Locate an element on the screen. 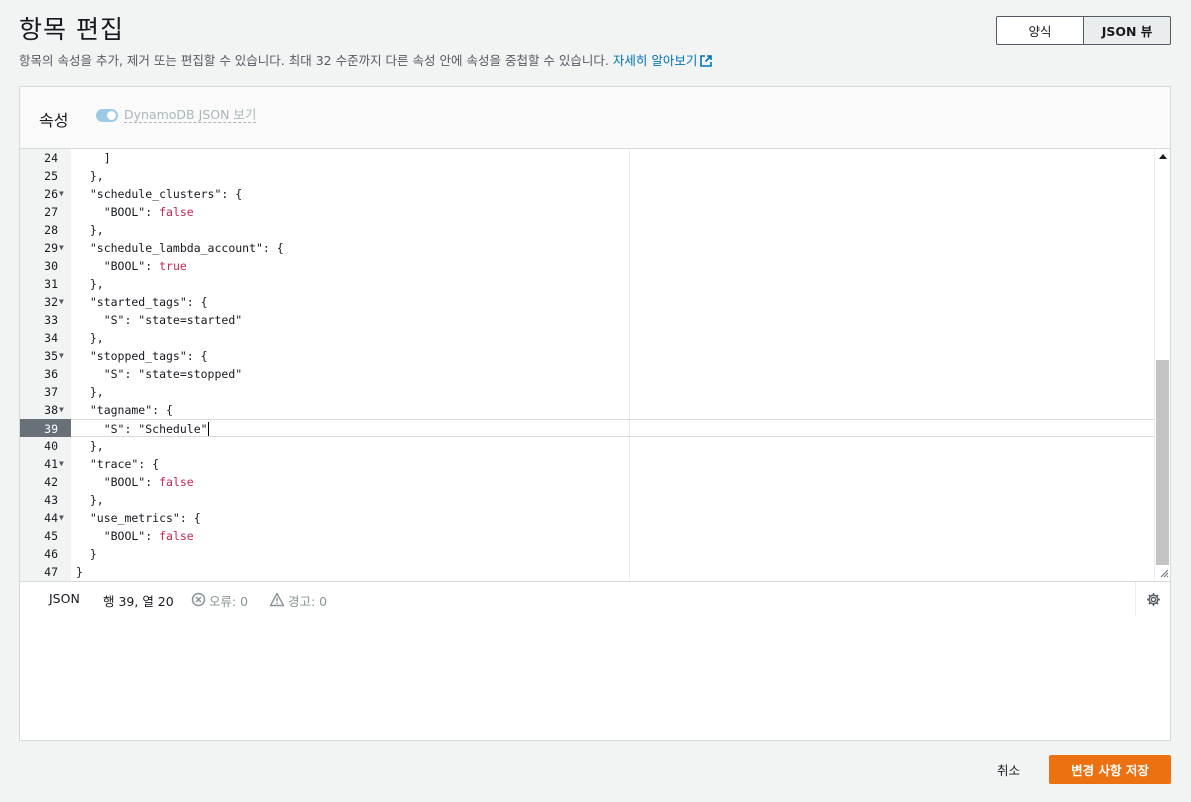  dynamodb-json-toggle is located at coordinates (107, 115).